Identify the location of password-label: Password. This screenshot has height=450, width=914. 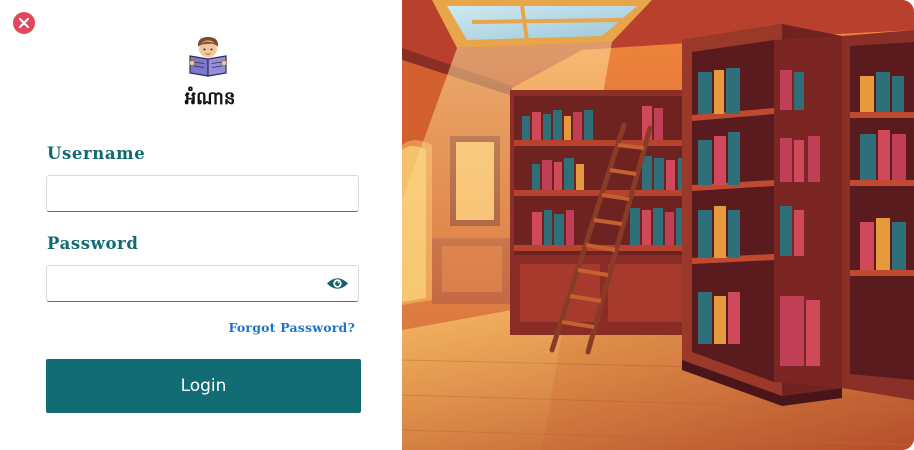
(93, 243).